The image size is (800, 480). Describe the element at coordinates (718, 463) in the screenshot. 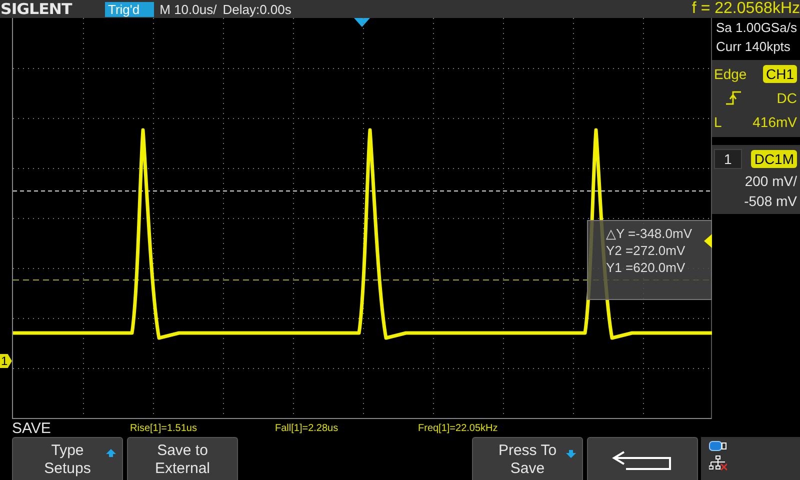

I see `network-icon` at that location.